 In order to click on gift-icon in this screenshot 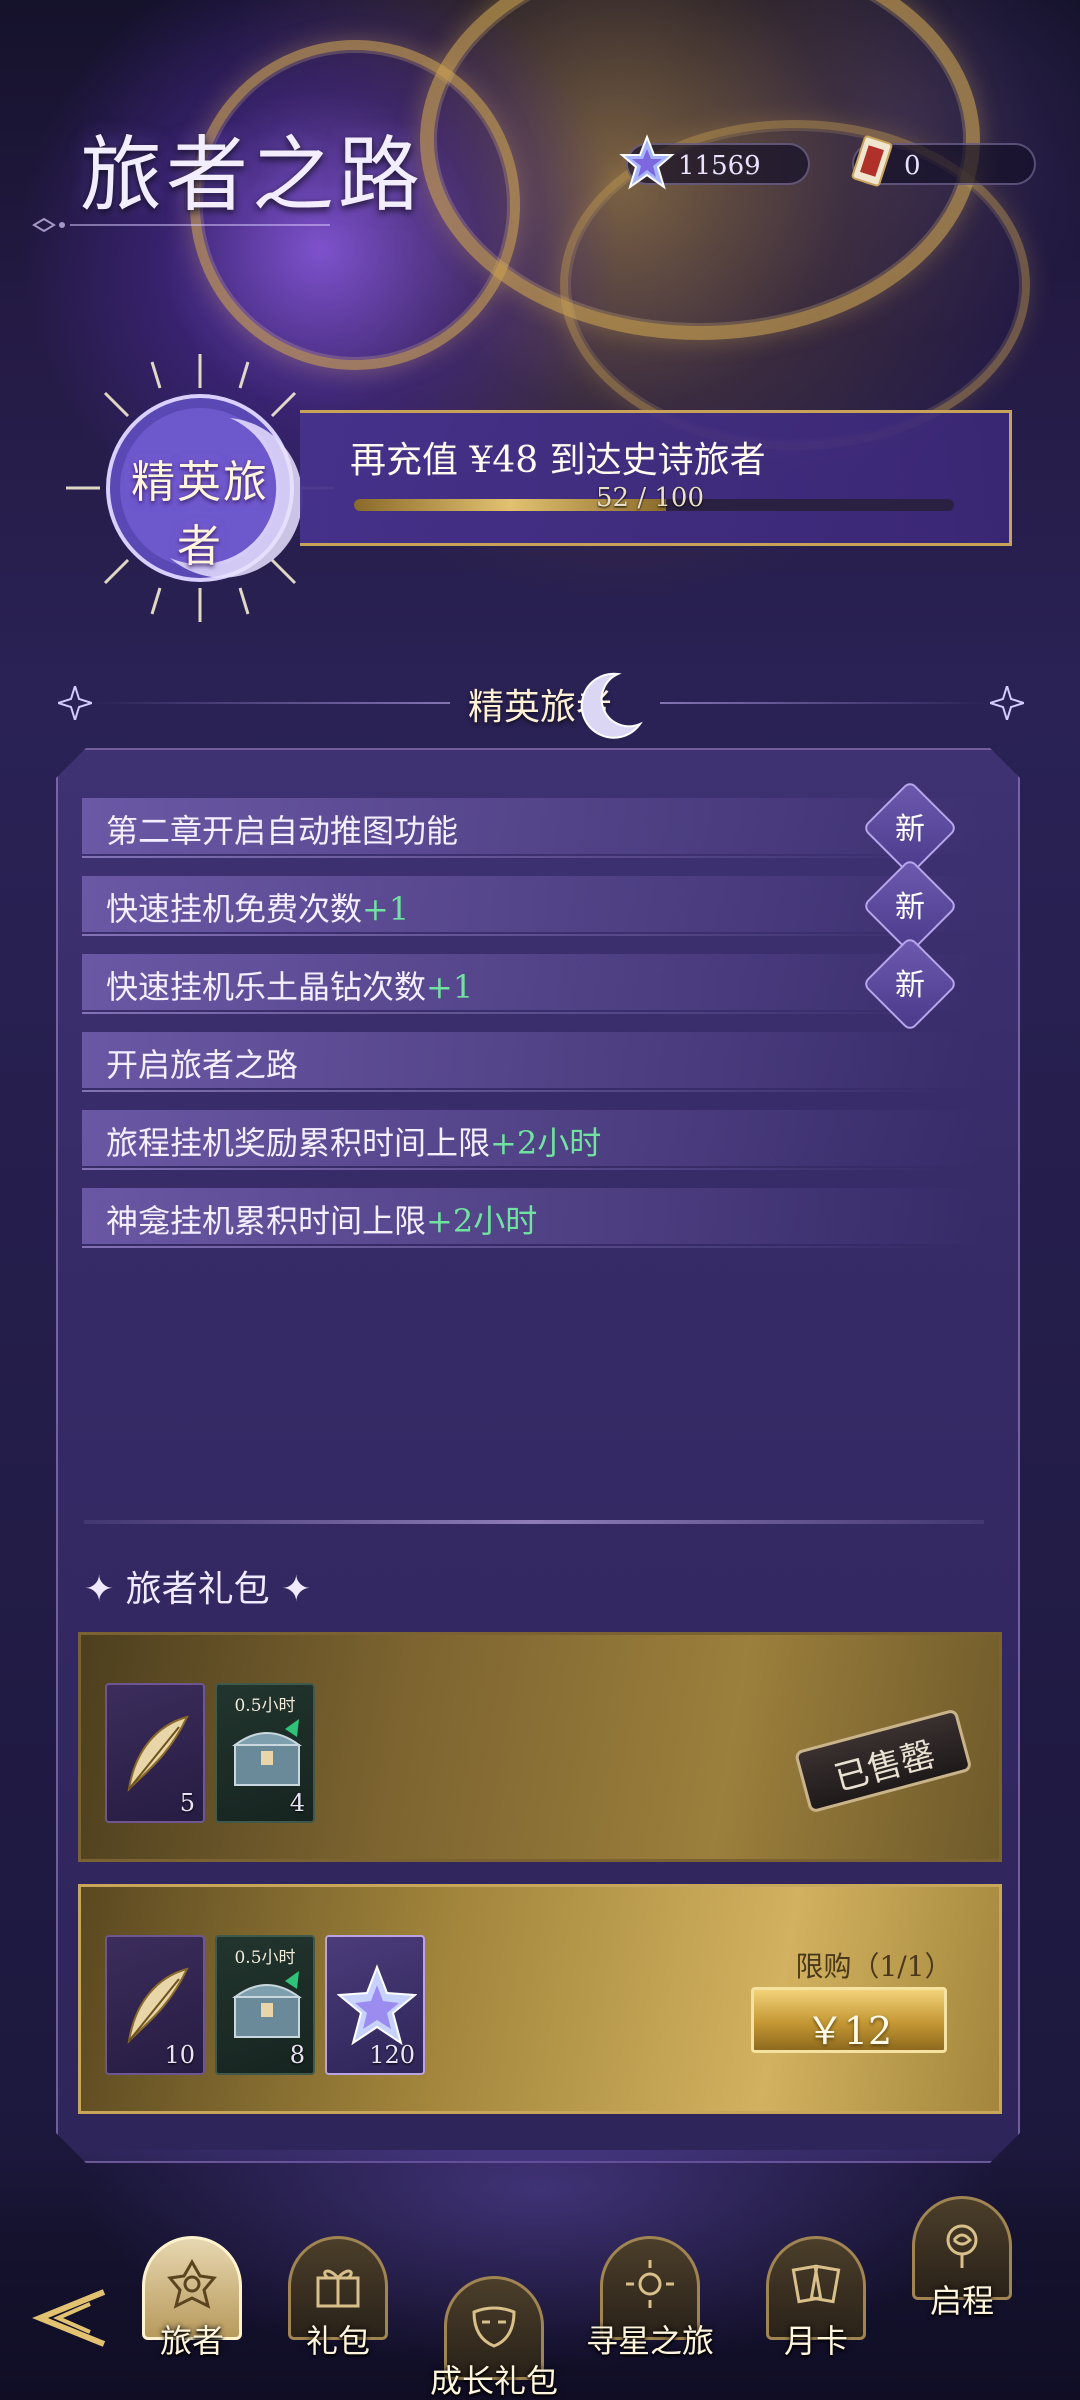, I will do `click(338, 2288)`.